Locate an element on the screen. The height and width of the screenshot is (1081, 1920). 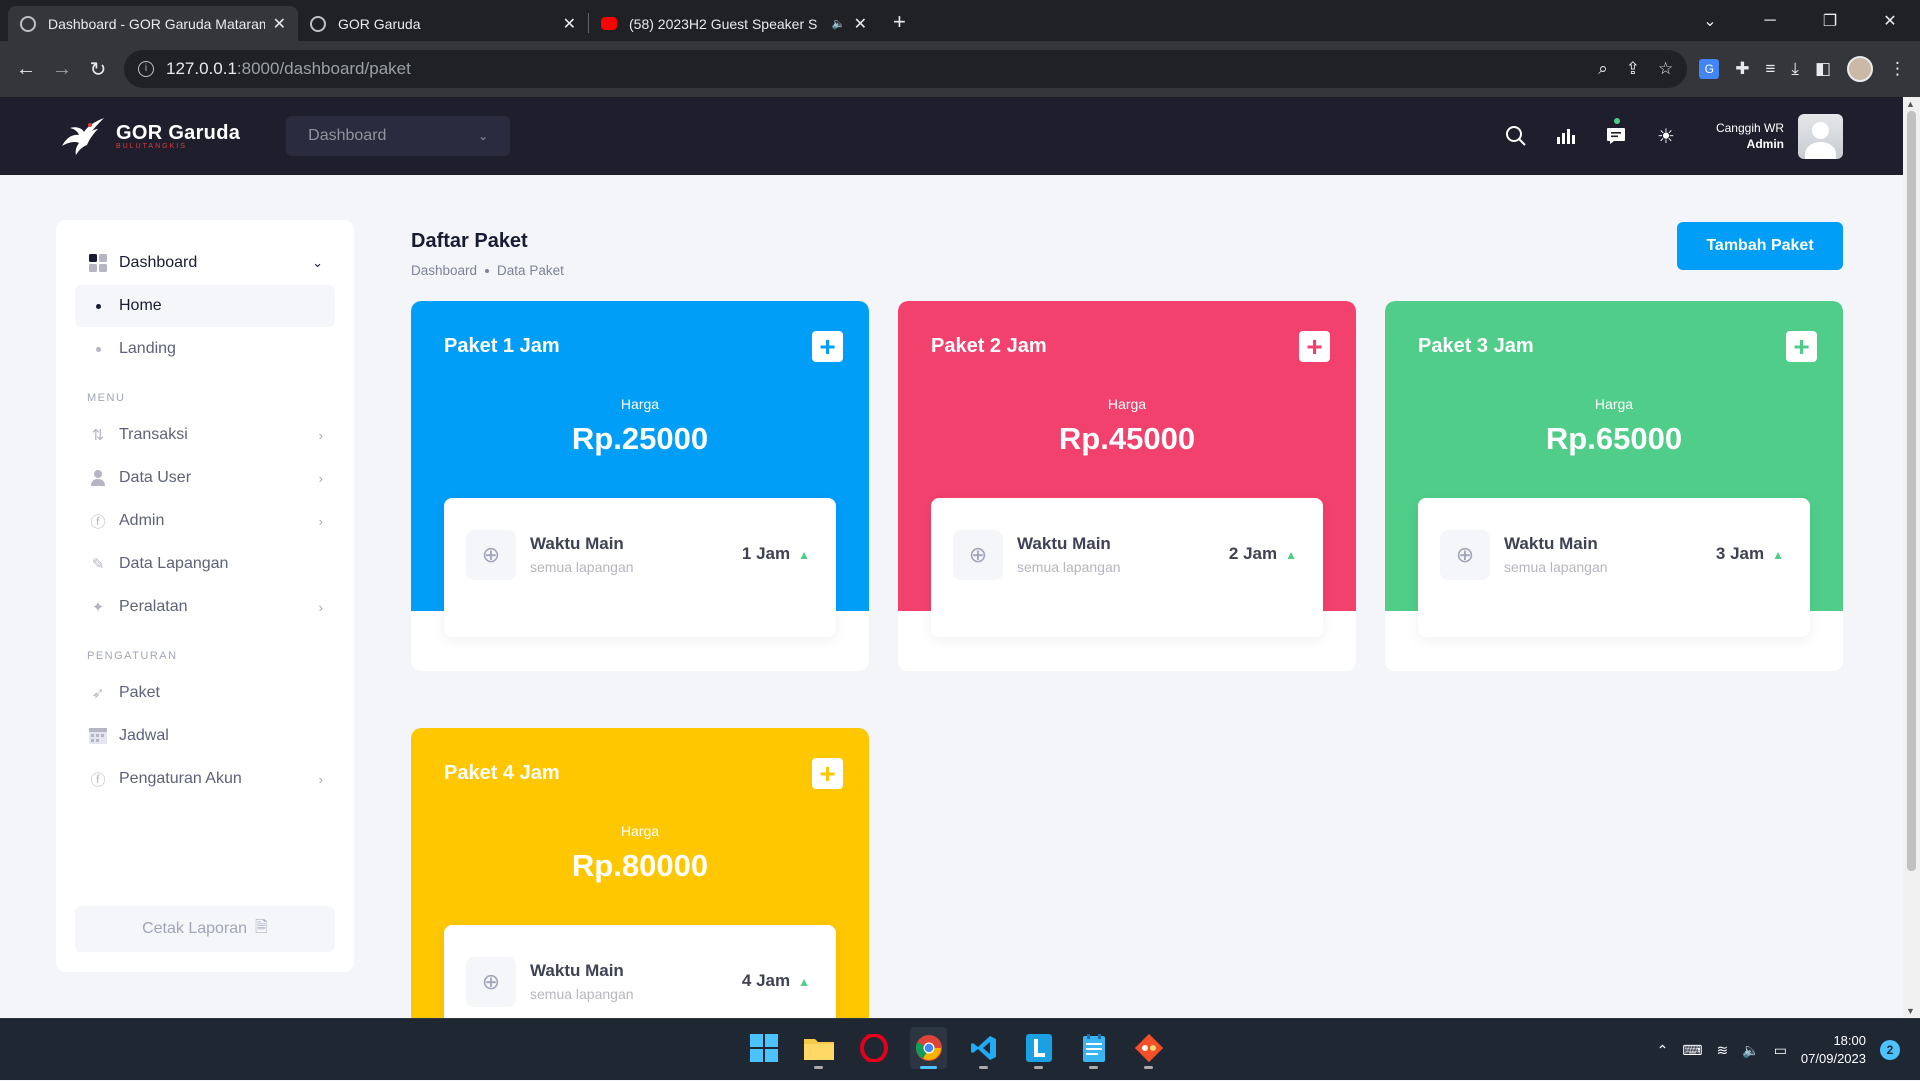
search-icon is located at coordinates (1516, 136).